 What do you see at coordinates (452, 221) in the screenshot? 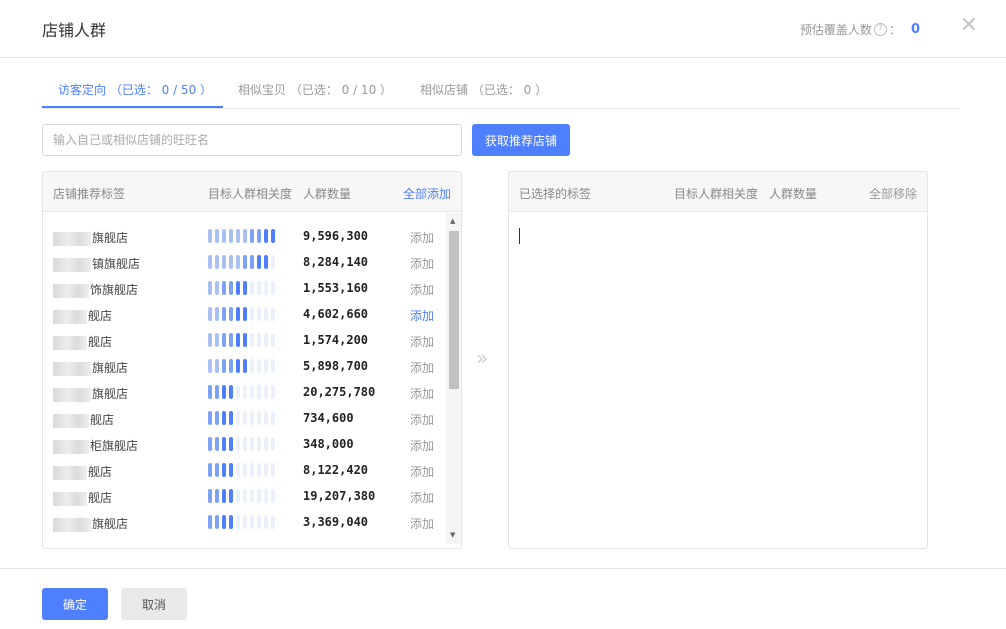
I see `scroll-up-icon: ▲` at bounding box center [452, 221].